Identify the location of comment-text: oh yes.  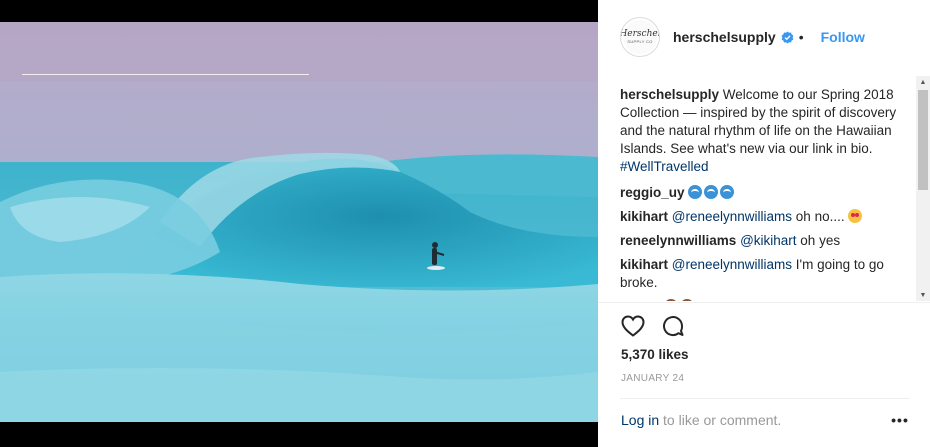
(818, 240).